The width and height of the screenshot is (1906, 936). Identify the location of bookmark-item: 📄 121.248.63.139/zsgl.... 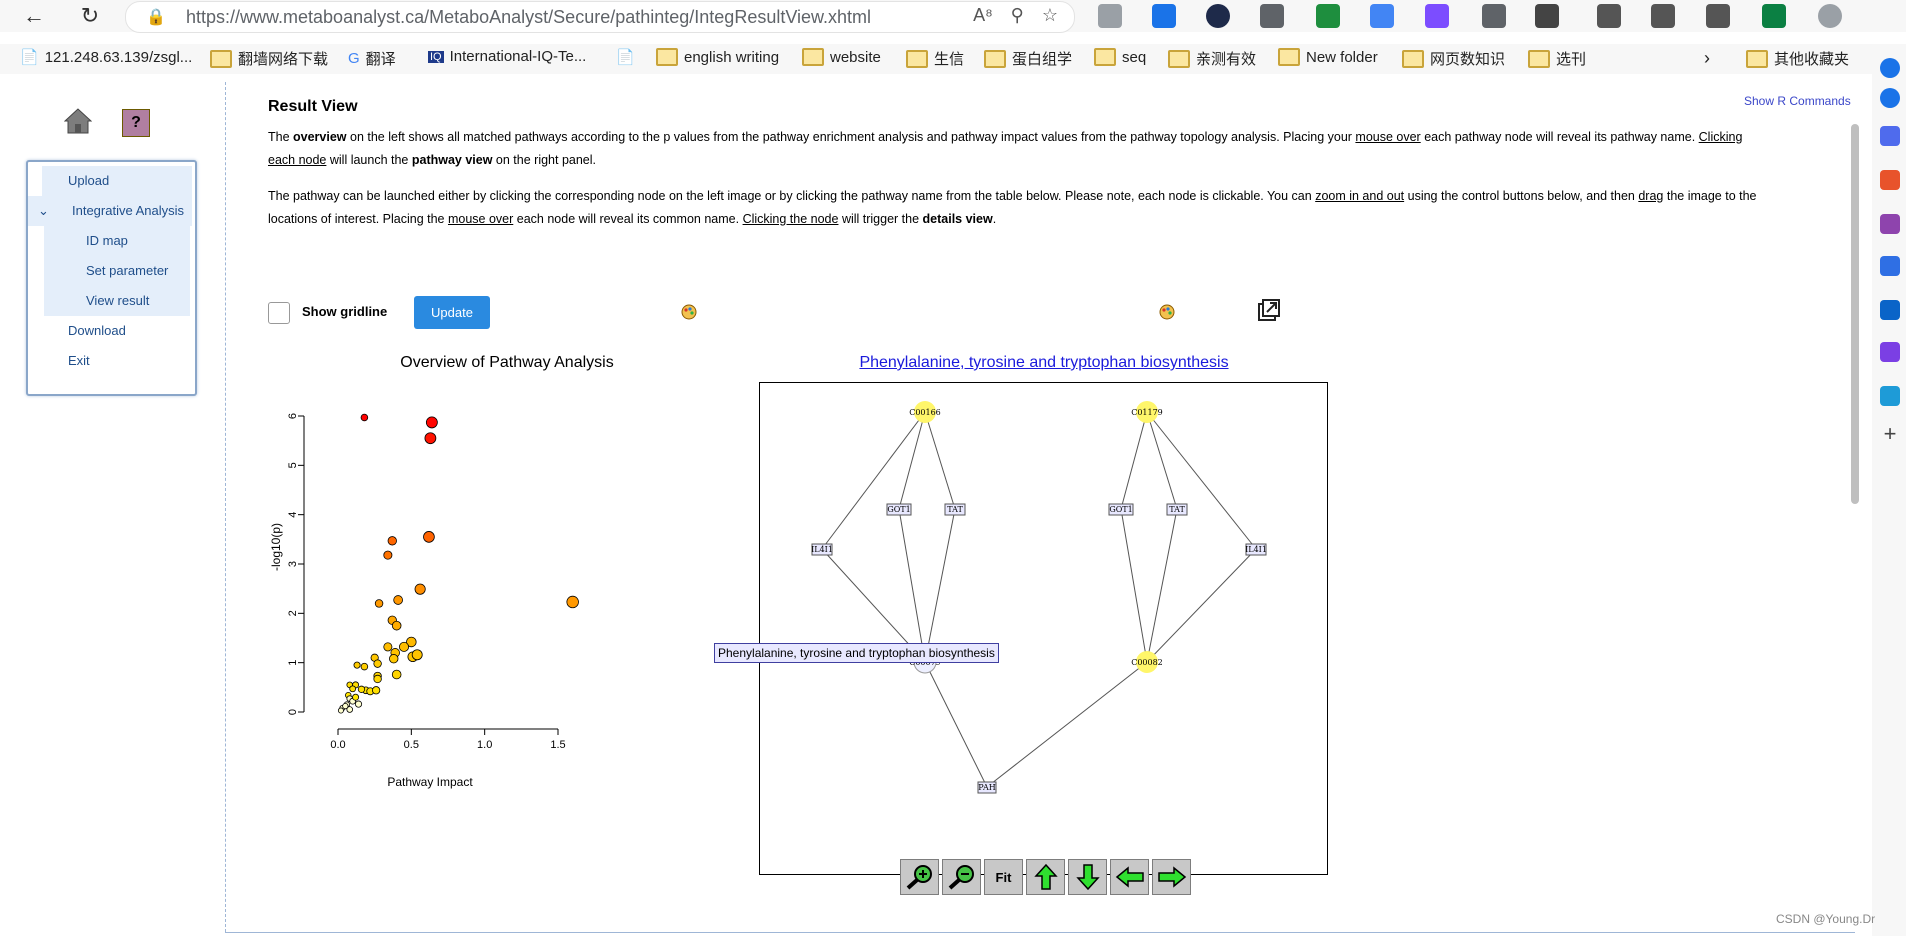
(106, 57).